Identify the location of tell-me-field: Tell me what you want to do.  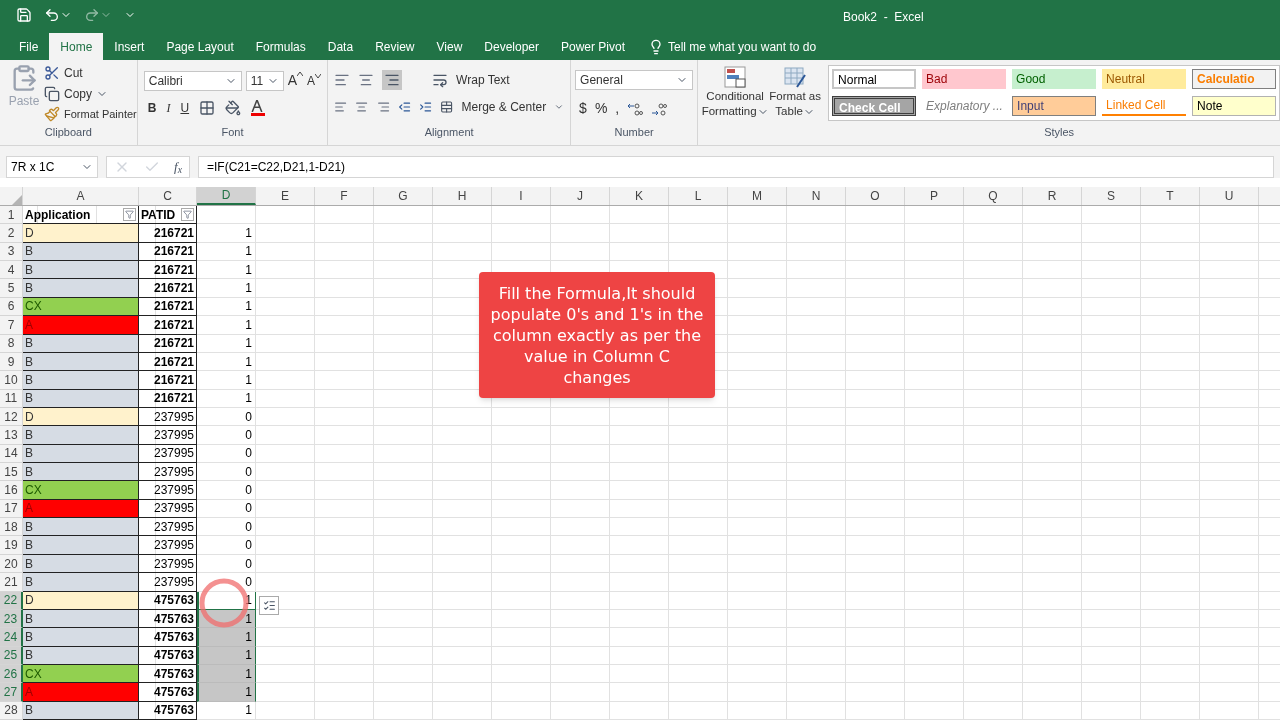
(742, 46).